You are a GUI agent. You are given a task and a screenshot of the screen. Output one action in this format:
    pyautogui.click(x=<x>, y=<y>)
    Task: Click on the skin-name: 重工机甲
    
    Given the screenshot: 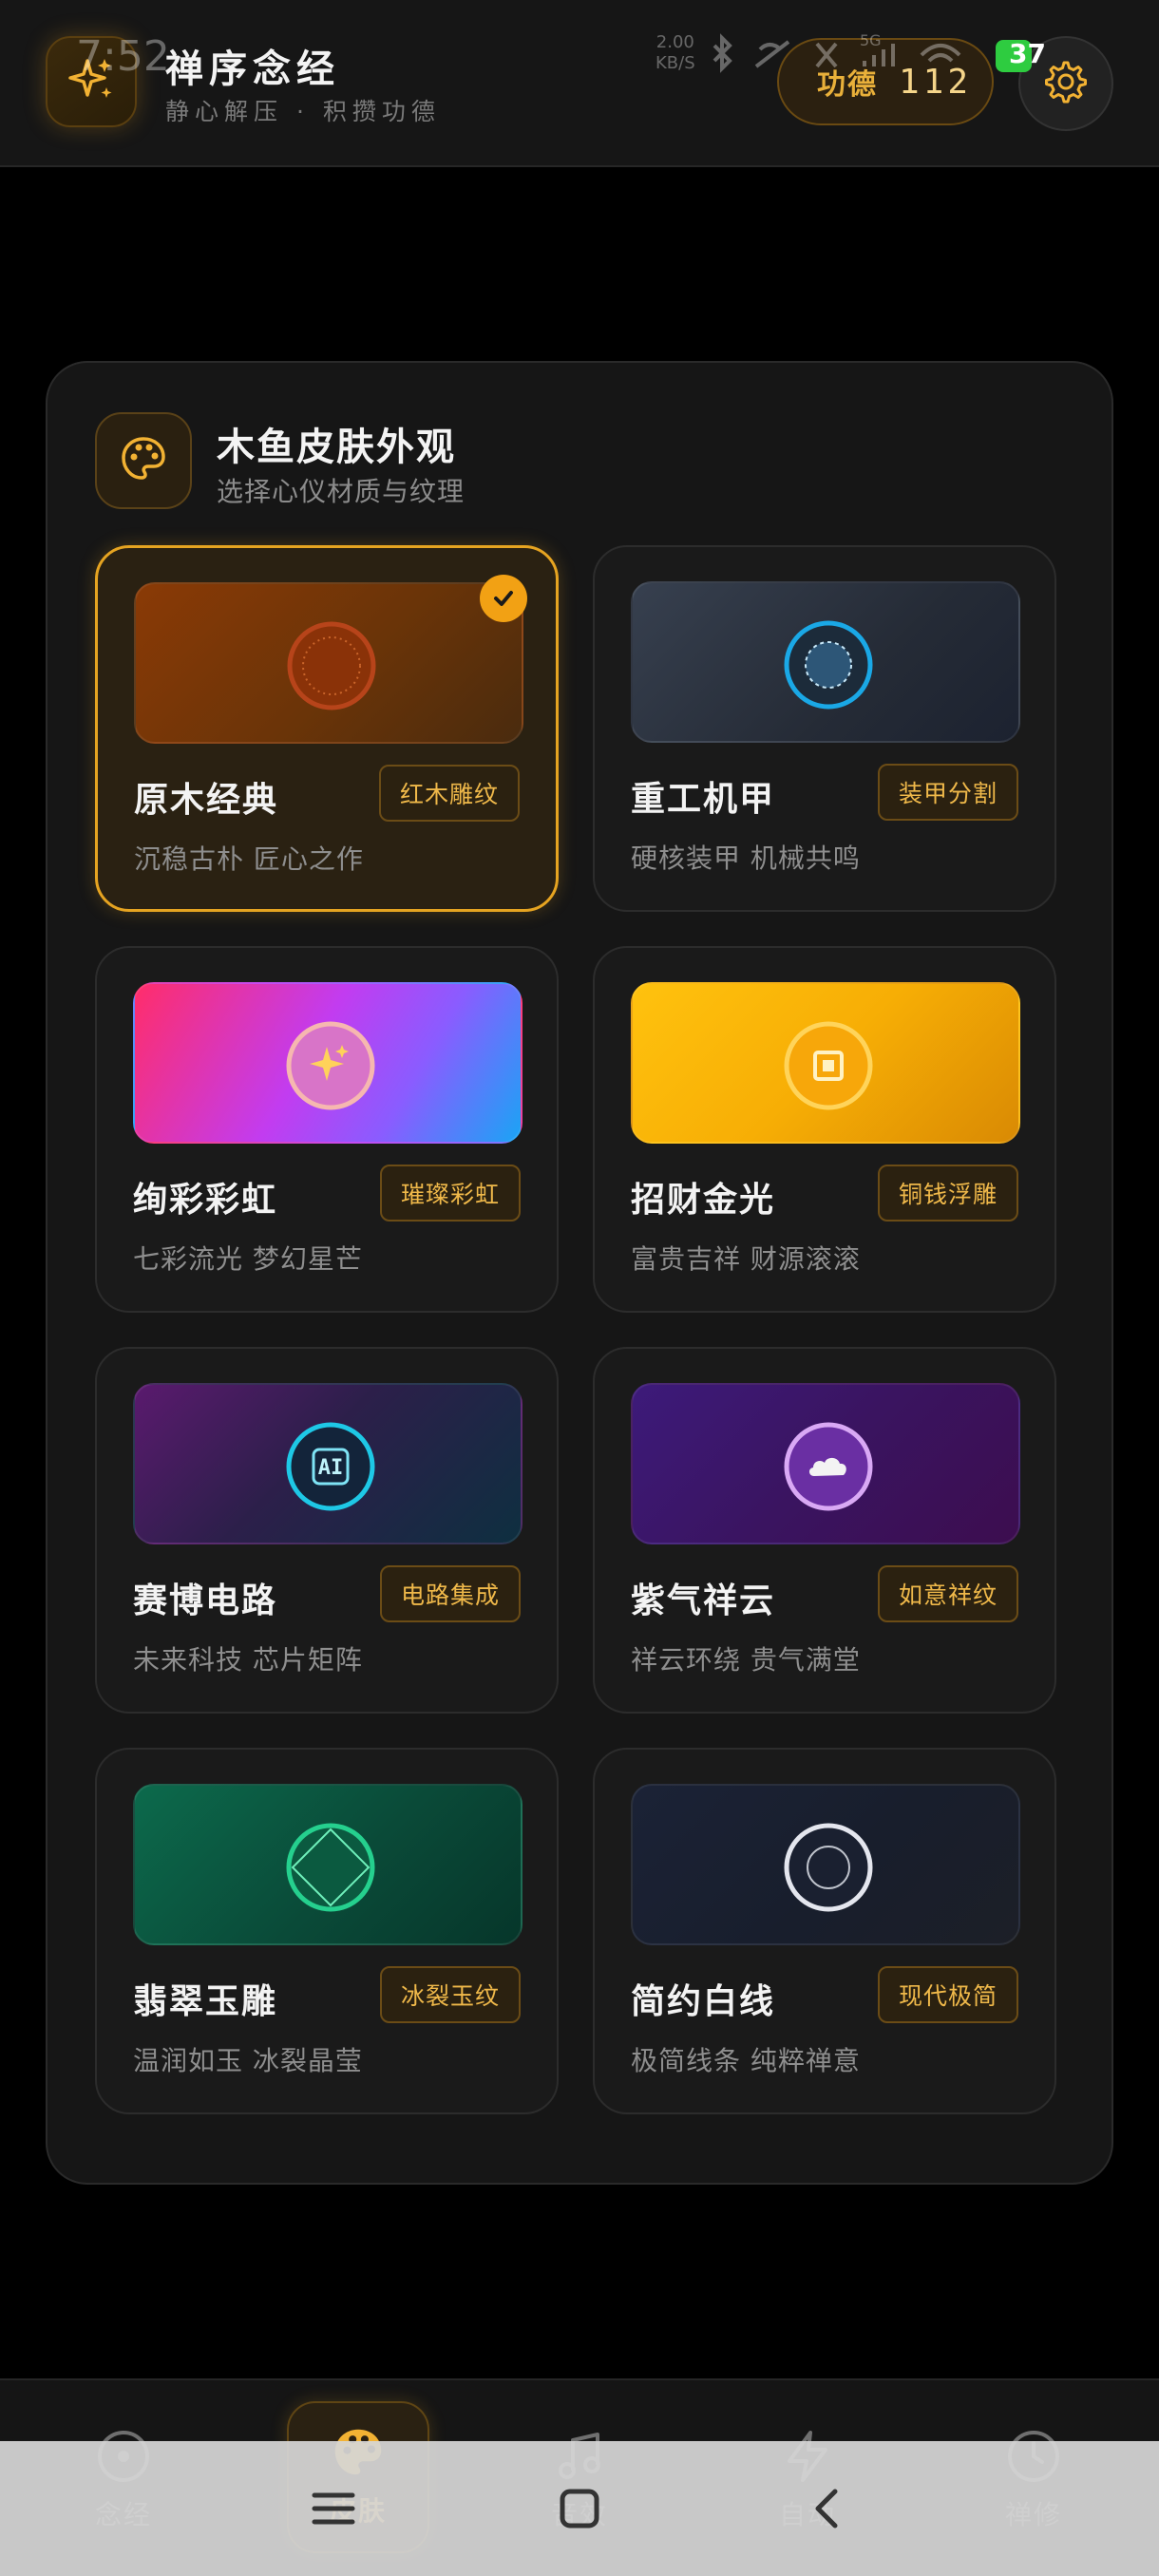 What is the action you would take?
    pyautogui.click(x=703, y=799)
    